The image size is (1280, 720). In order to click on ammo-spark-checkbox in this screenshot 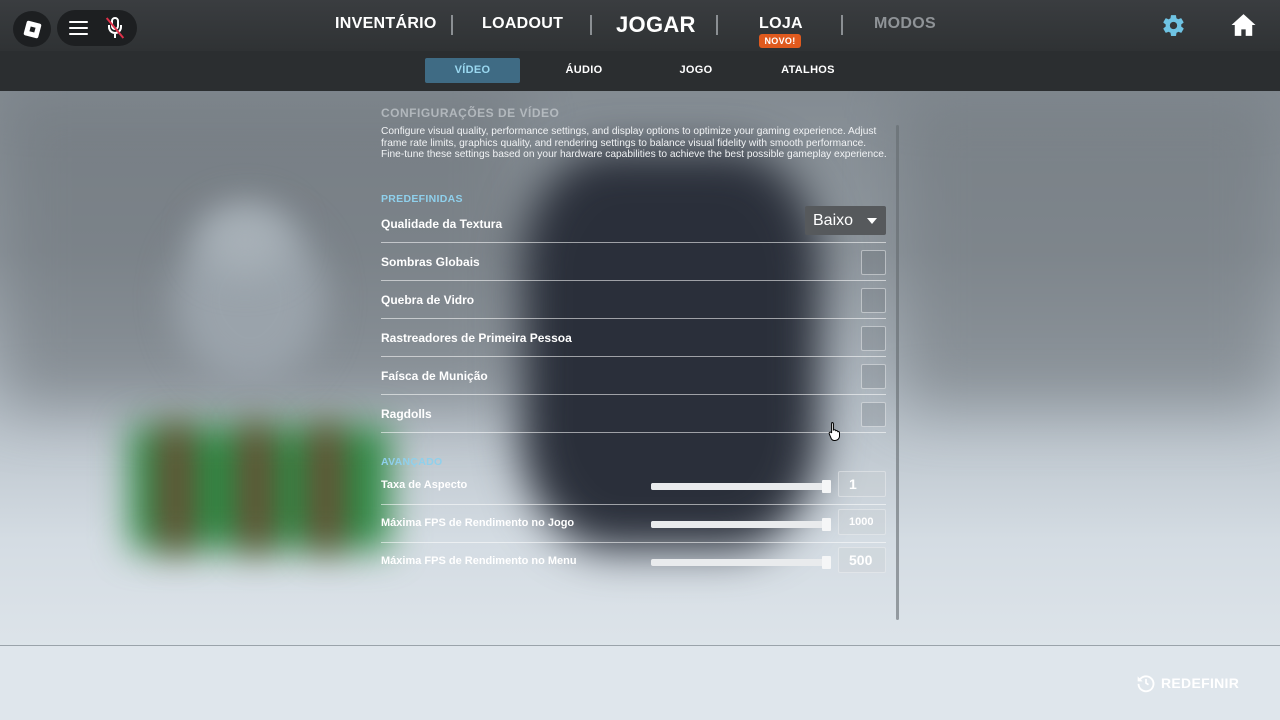, I will do `click(873, 376)`.